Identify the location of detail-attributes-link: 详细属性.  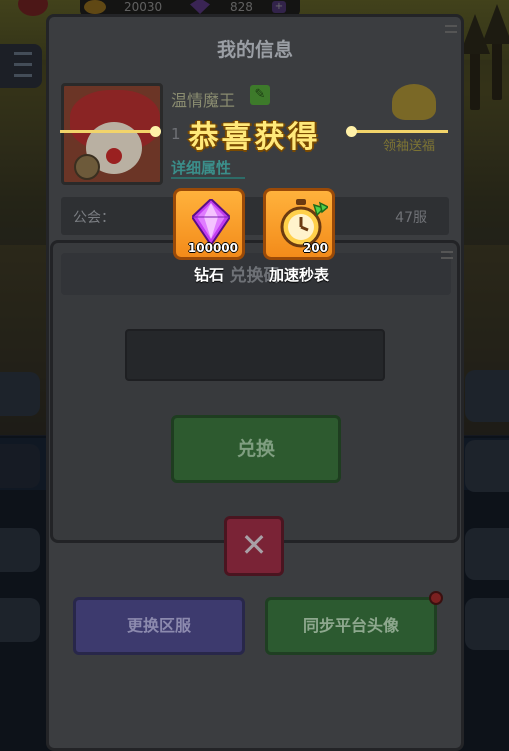
(201, 167).